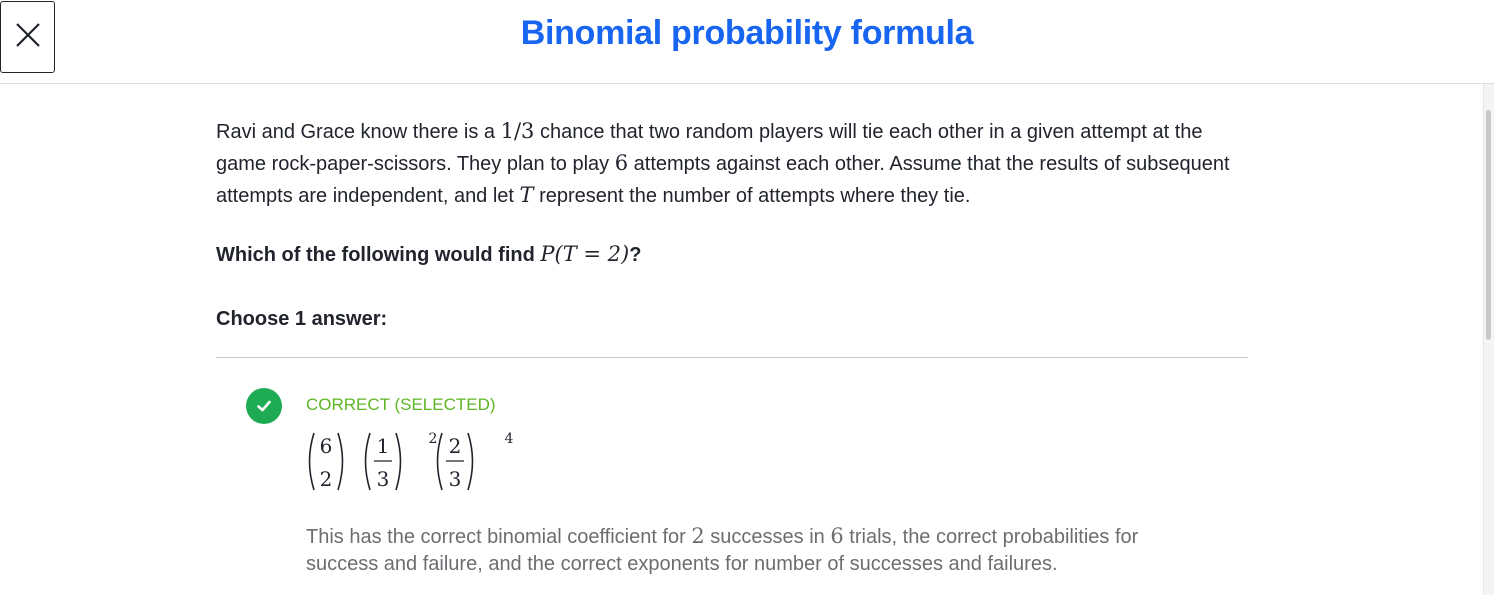 The image size is (1494, 595). What do you see at coordinates (264, 406) in the screenshot?
I see `correct-check-icon` at bounding box center [264, 406].